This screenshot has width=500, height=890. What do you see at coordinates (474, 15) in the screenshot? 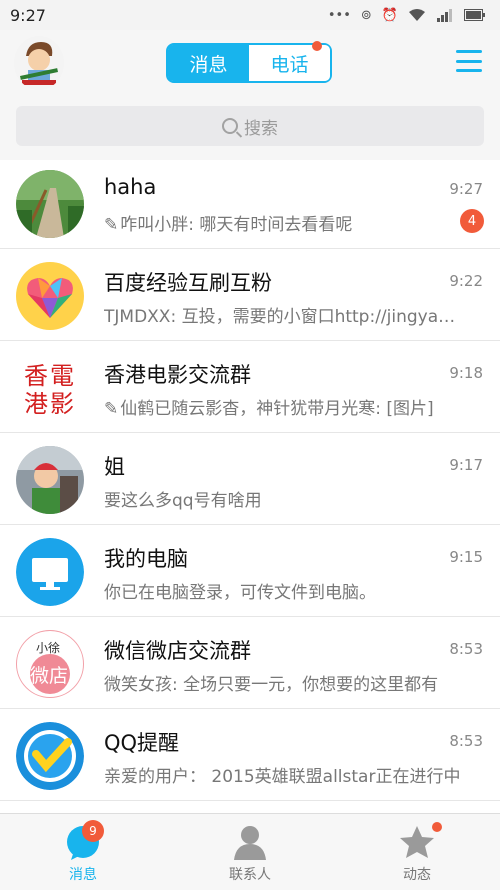
I see `battery-icon` at bounding box center [474, 15].